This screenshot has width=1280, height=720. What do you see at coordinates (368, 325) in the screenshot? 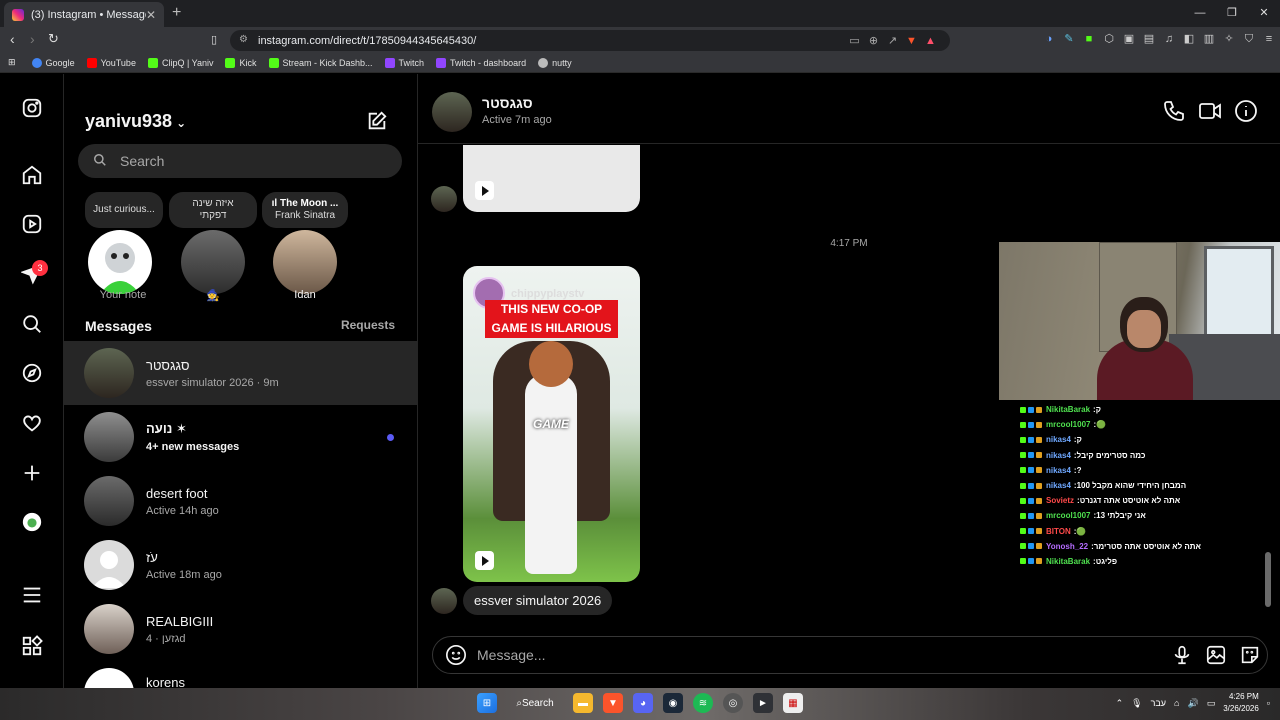
I see `requests-link: Requests` at bounding box center [368, 325].